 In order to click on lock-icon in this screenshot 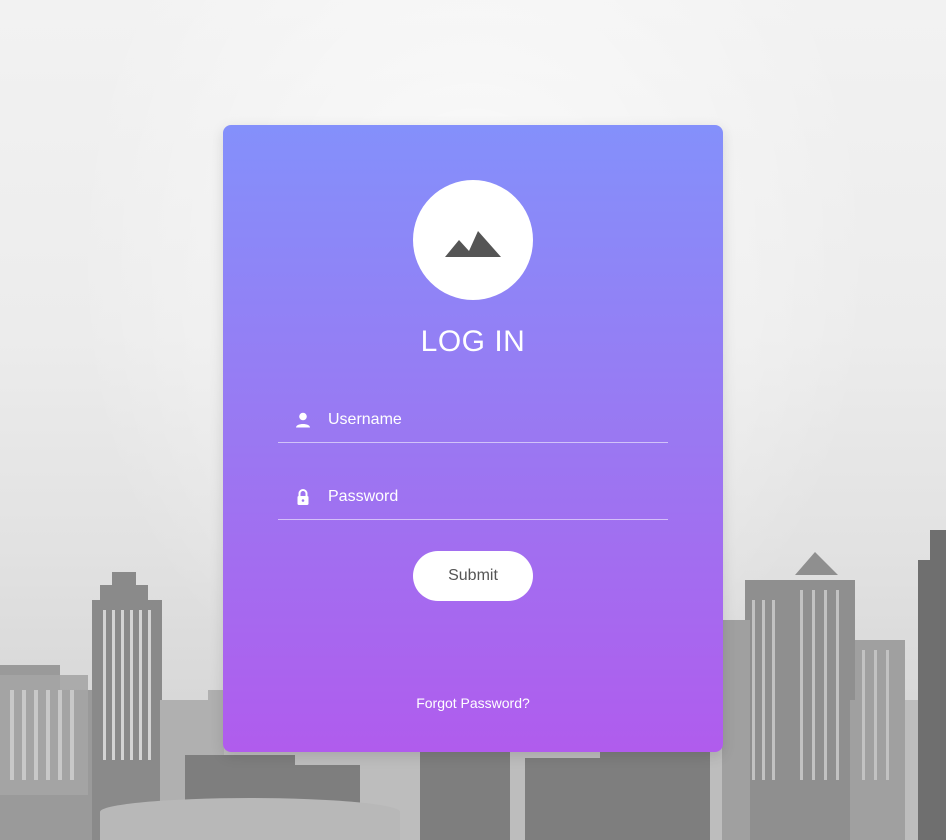, I will do `click(303, 497)`.